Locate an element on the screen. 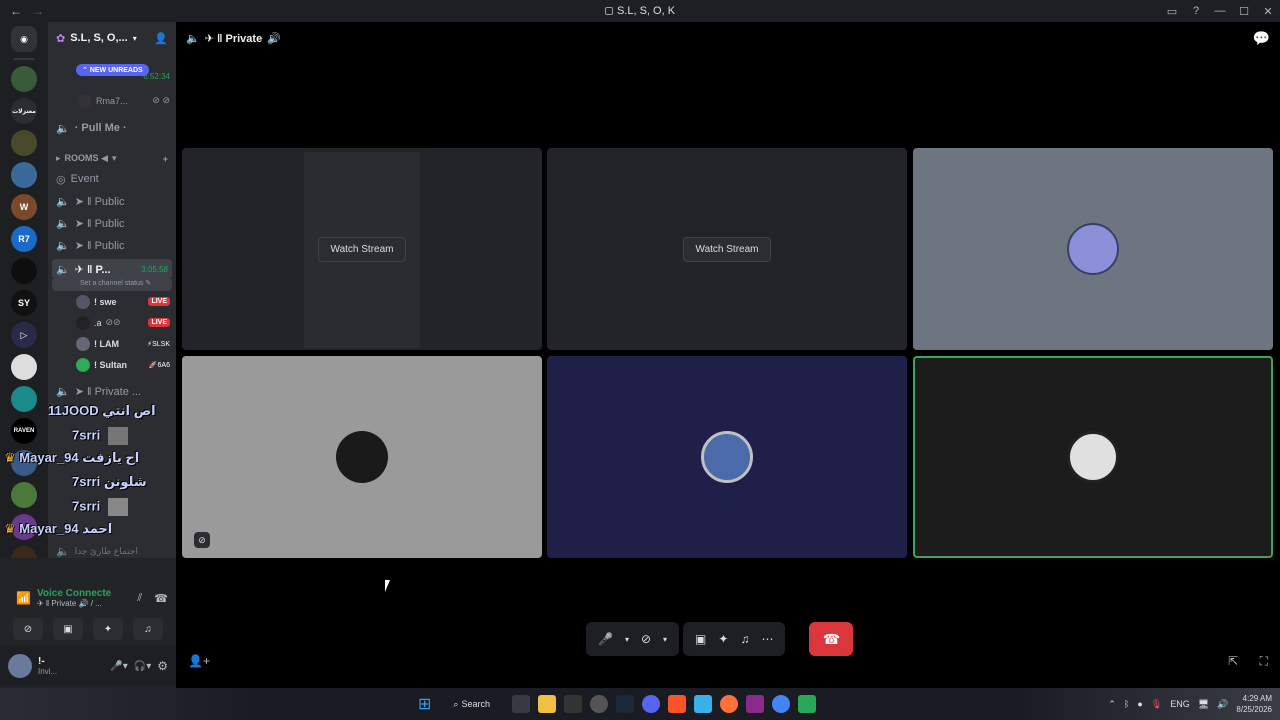 The width and height of the screenshot is (1280, 720). microphone-icon: 🎤 is located at coordinates (605, 639).